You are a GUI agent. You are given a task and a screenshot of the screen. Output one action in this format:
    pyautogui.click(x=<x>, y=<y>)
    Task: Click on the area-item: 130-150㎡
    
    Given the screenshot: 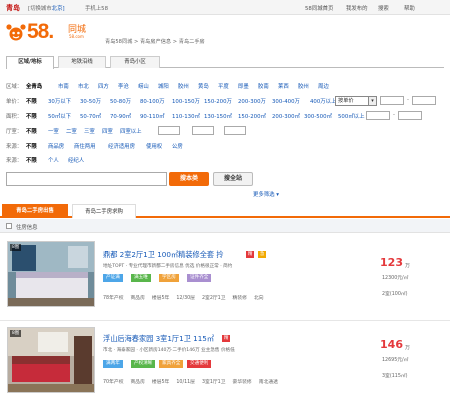 What is the action you would take?
    pyautogui.click(x=218, y=116)
    